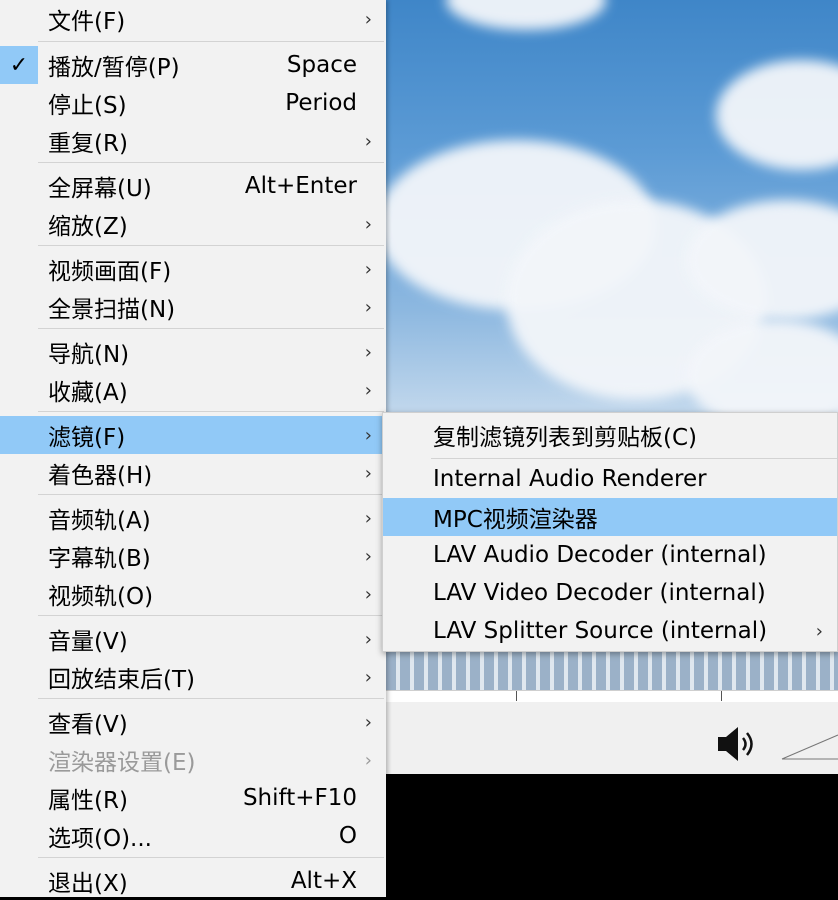 The image size is (838, 900). What do you see at coordinates (112, 310) in the screenshot?
I see `menu-item-label: 全景扫描(N)` at bounding box center [112, 310].